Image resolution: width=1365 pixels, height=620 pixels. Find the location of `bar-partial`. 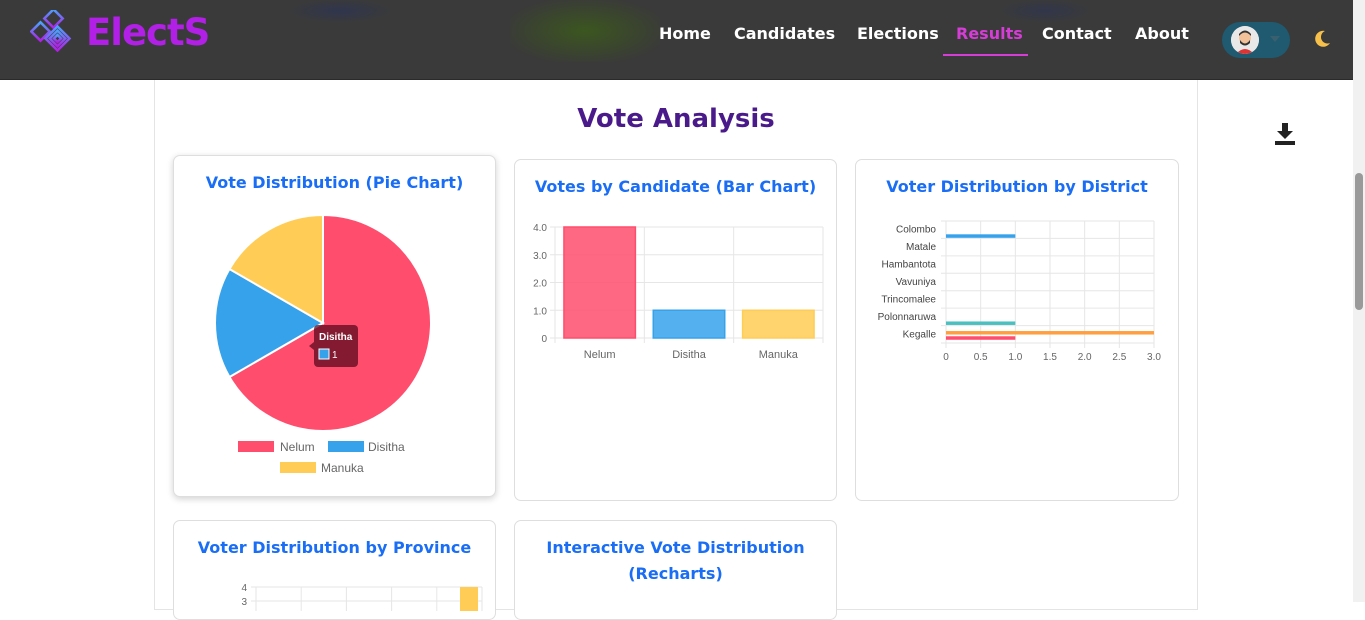

bar-partial is located at coordinates (469, 599).